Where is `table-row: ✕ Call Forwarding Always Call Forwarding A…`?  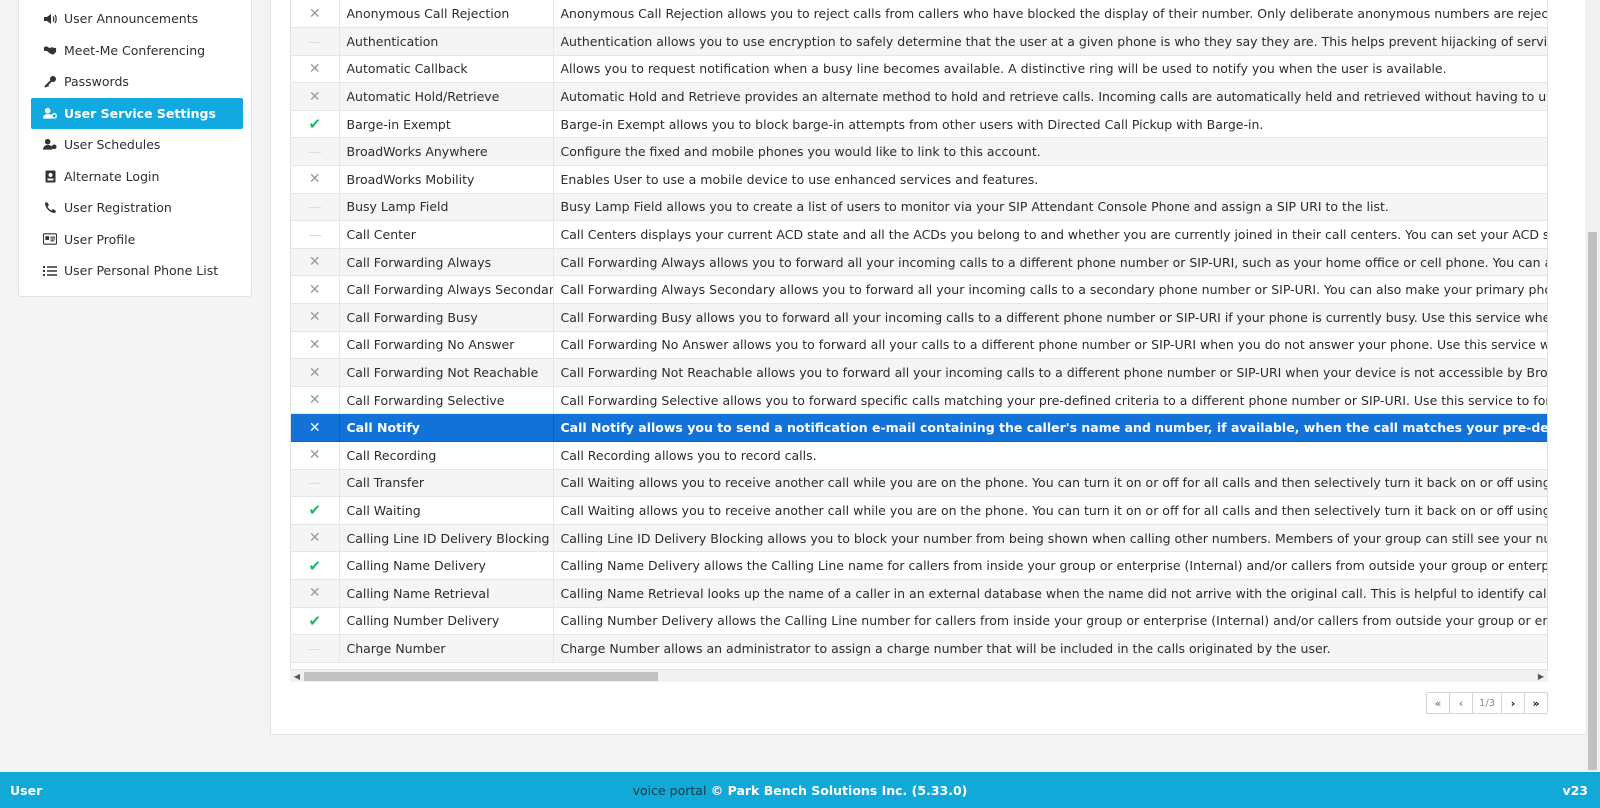
table-row: ✕ Call Forwarding Always Call Forwarding A… is located at coordinates (919, 262).